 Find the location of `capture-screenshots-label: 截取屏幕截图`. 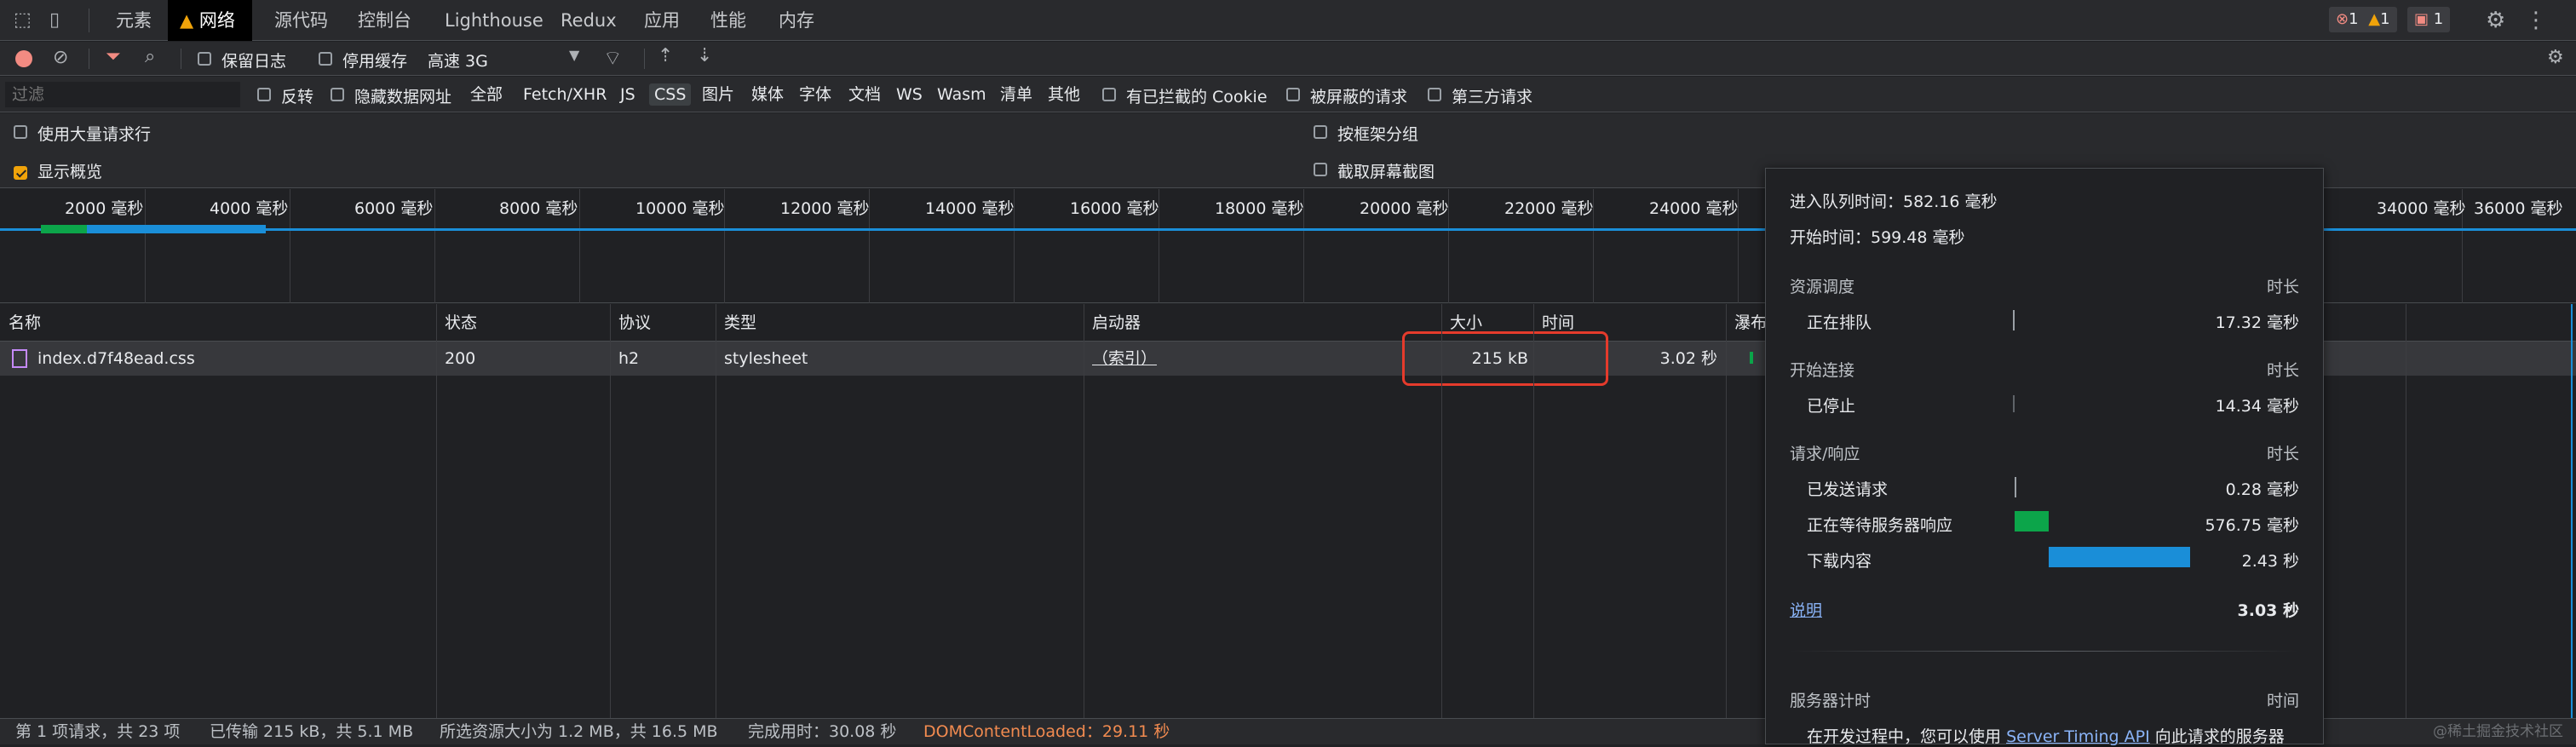

capture-screenshots-label: 截取屏幕截图 is located at coordinates (1386, 172).